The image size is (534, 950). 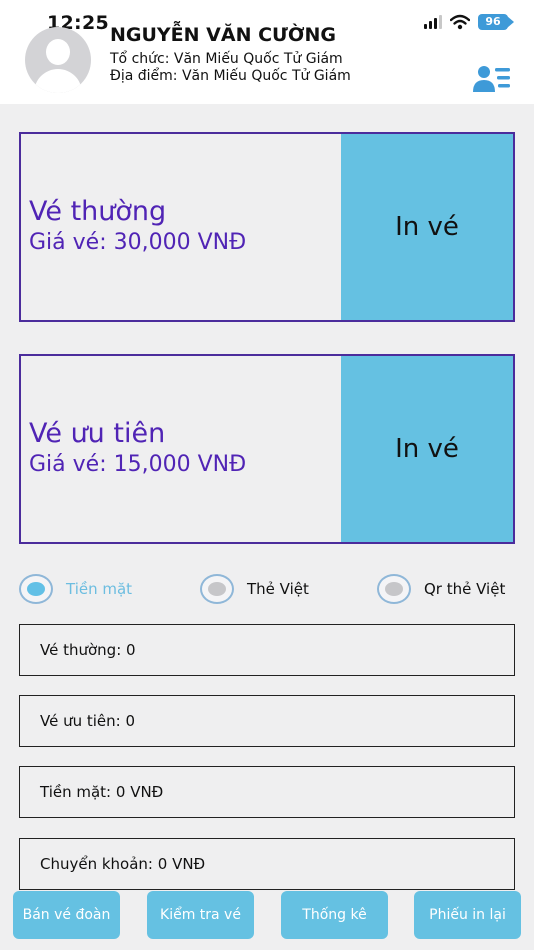 I want to click on payment-option-cash: Tiền mặt, so click(x=75, y=589).